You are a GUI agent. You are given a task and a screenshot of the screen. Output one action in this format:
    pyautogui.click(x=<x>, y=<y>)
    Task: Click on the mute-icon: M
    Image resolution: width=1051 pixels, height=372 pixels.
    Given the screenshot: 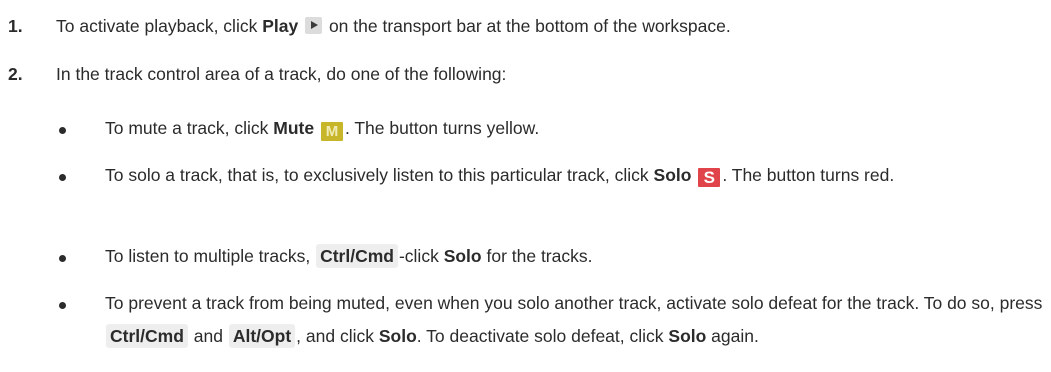 What is the action you would take?
    pyautogui.click(x=331, y=131)
    